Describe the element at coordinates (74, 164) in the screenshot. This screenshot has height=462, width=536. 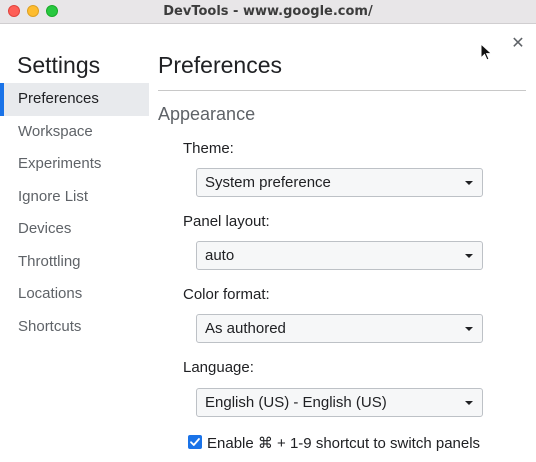
I see `sidebar-item-experiments: Experiments` at that location.